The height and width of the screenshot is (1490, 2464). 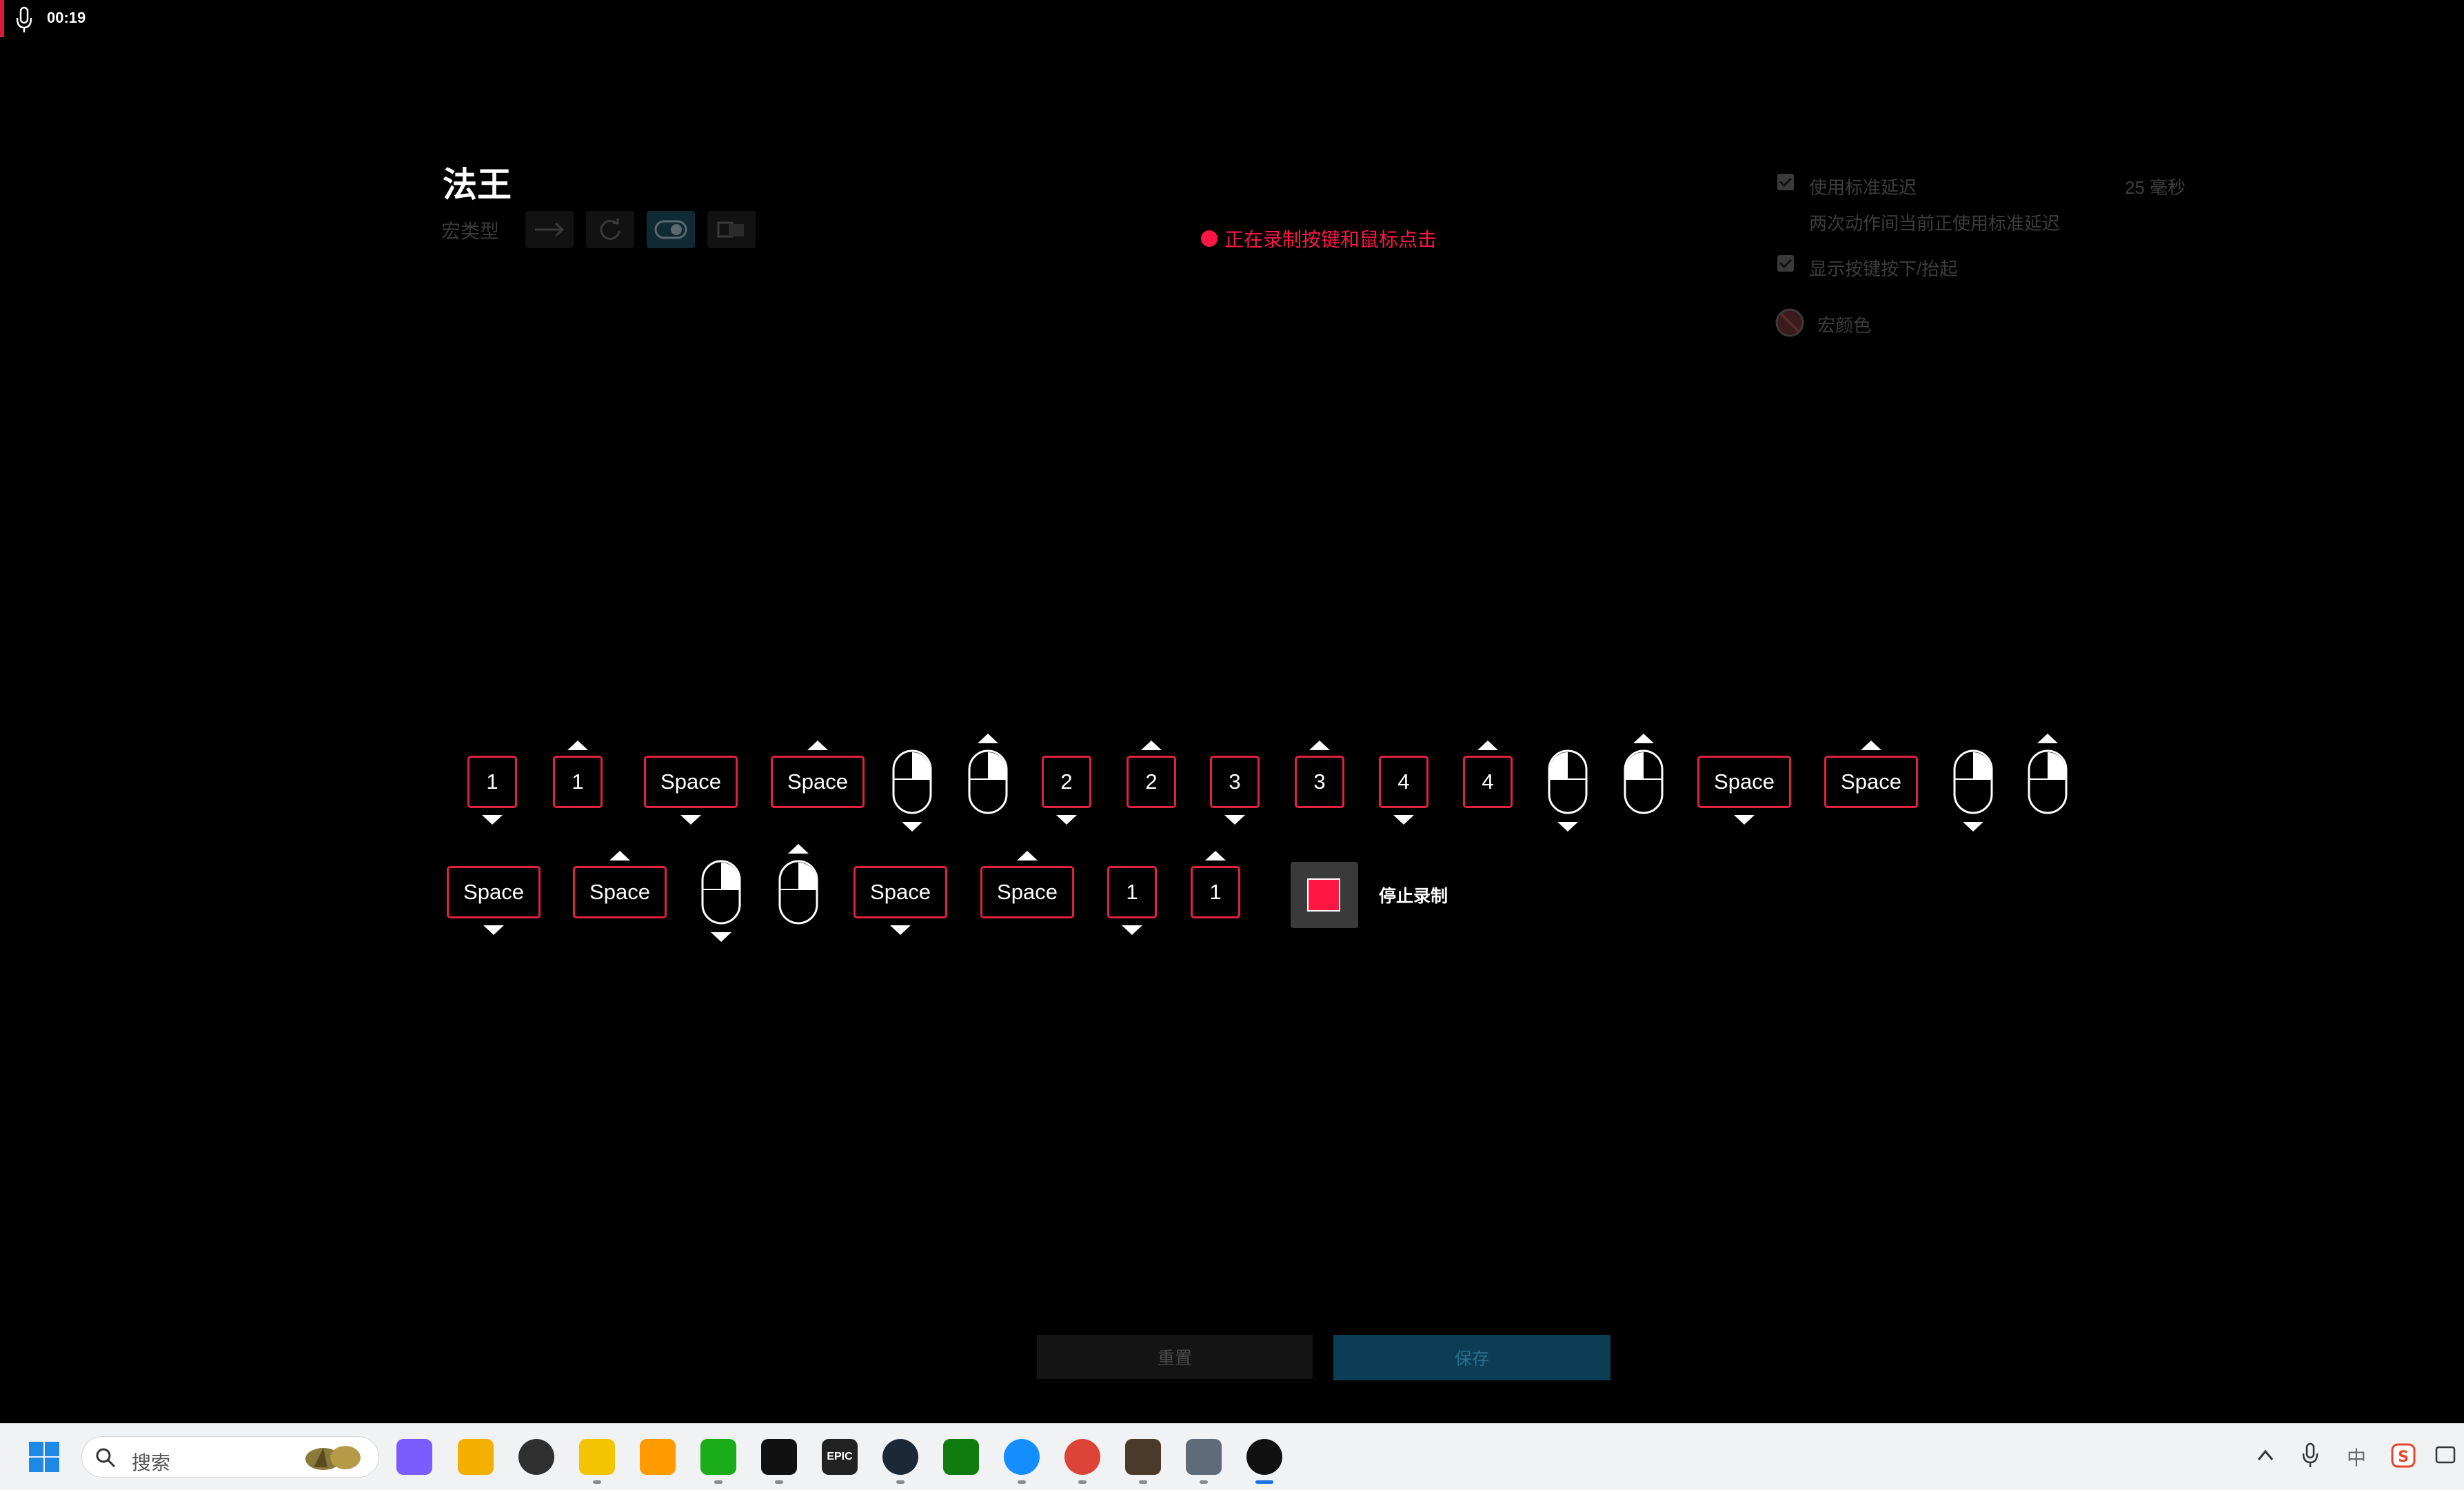 What do you see at coordinates (2446, 1455) in the screenshot?
I see `notification-icon` at bounding box center [2446, 1455].